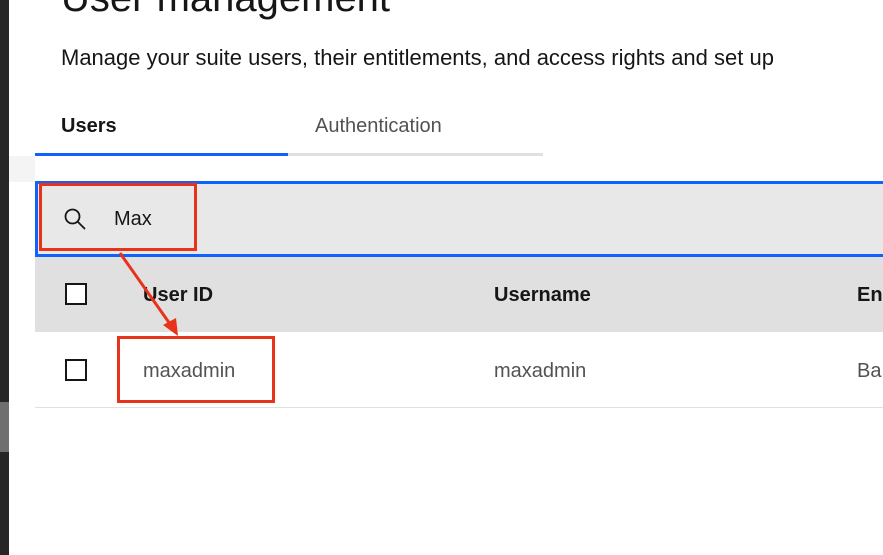 This screenshot has width=883, height=555. Describe the element at coordinates (161, 130) in the screenshot. I see `tab-users: Users` at that location.